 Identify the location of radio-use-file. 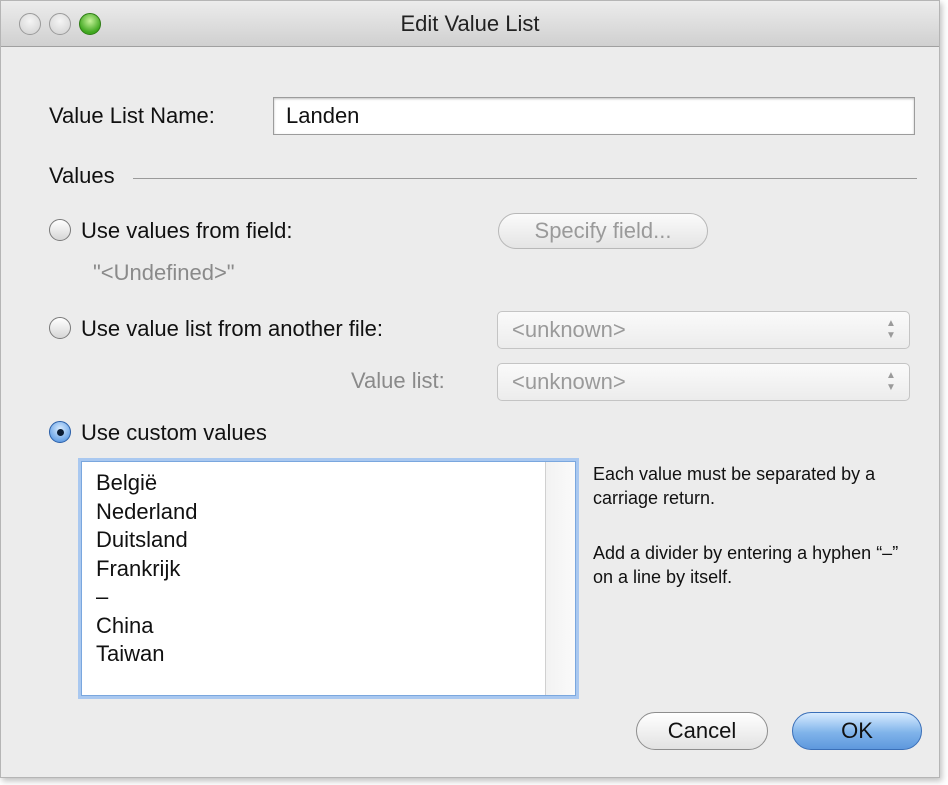
(60, 328).